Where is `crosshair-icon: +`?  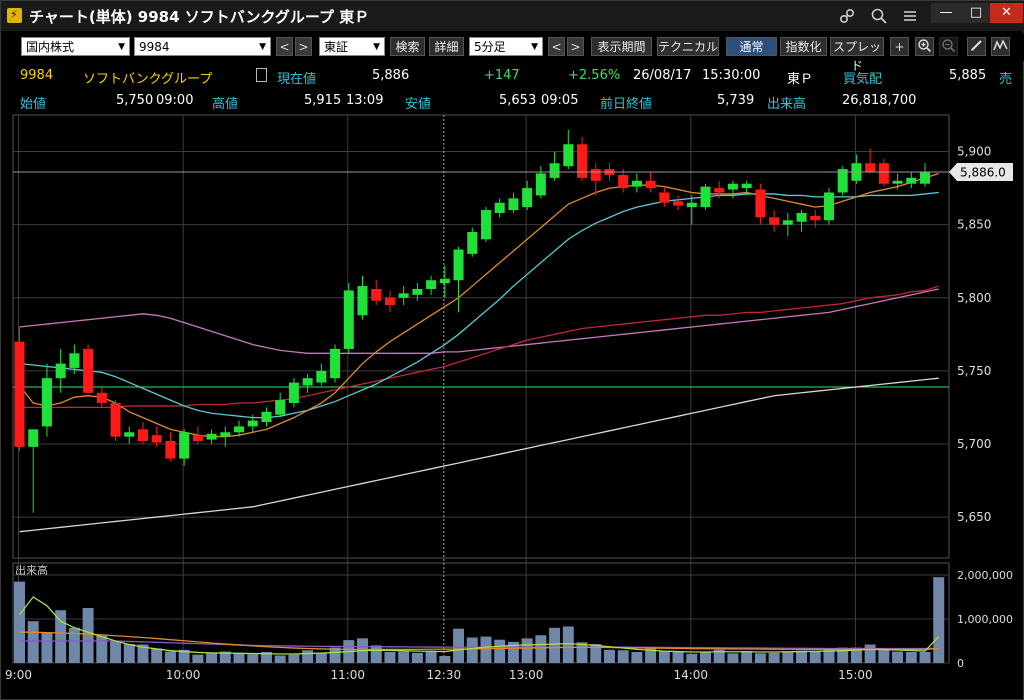 crosshair-icon: + is located at coordinates (899, 46).